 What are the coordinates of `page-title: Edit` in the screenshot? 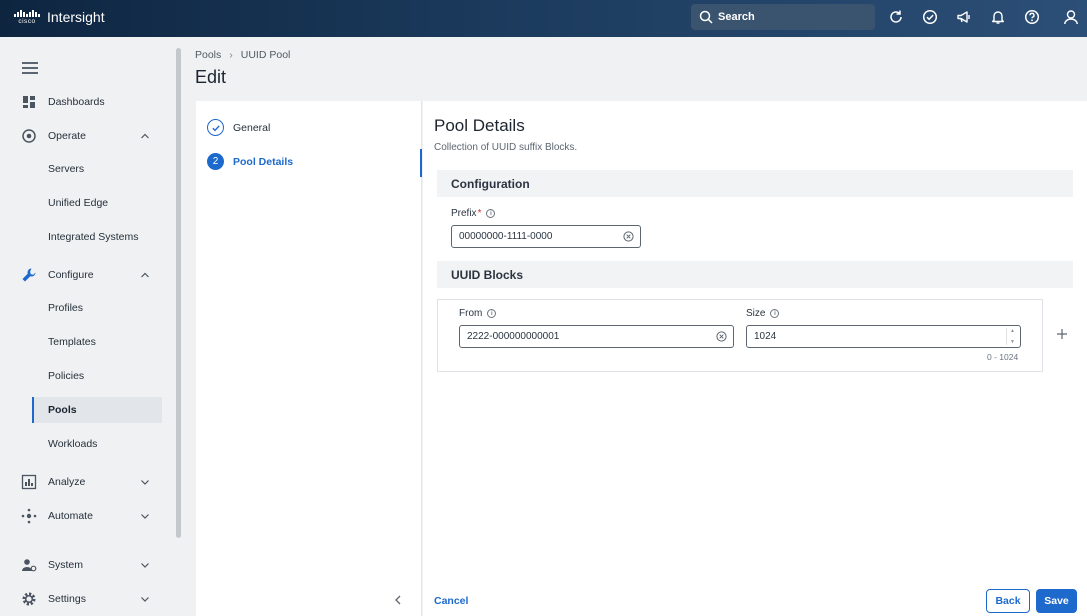 It's located at (211, 77).